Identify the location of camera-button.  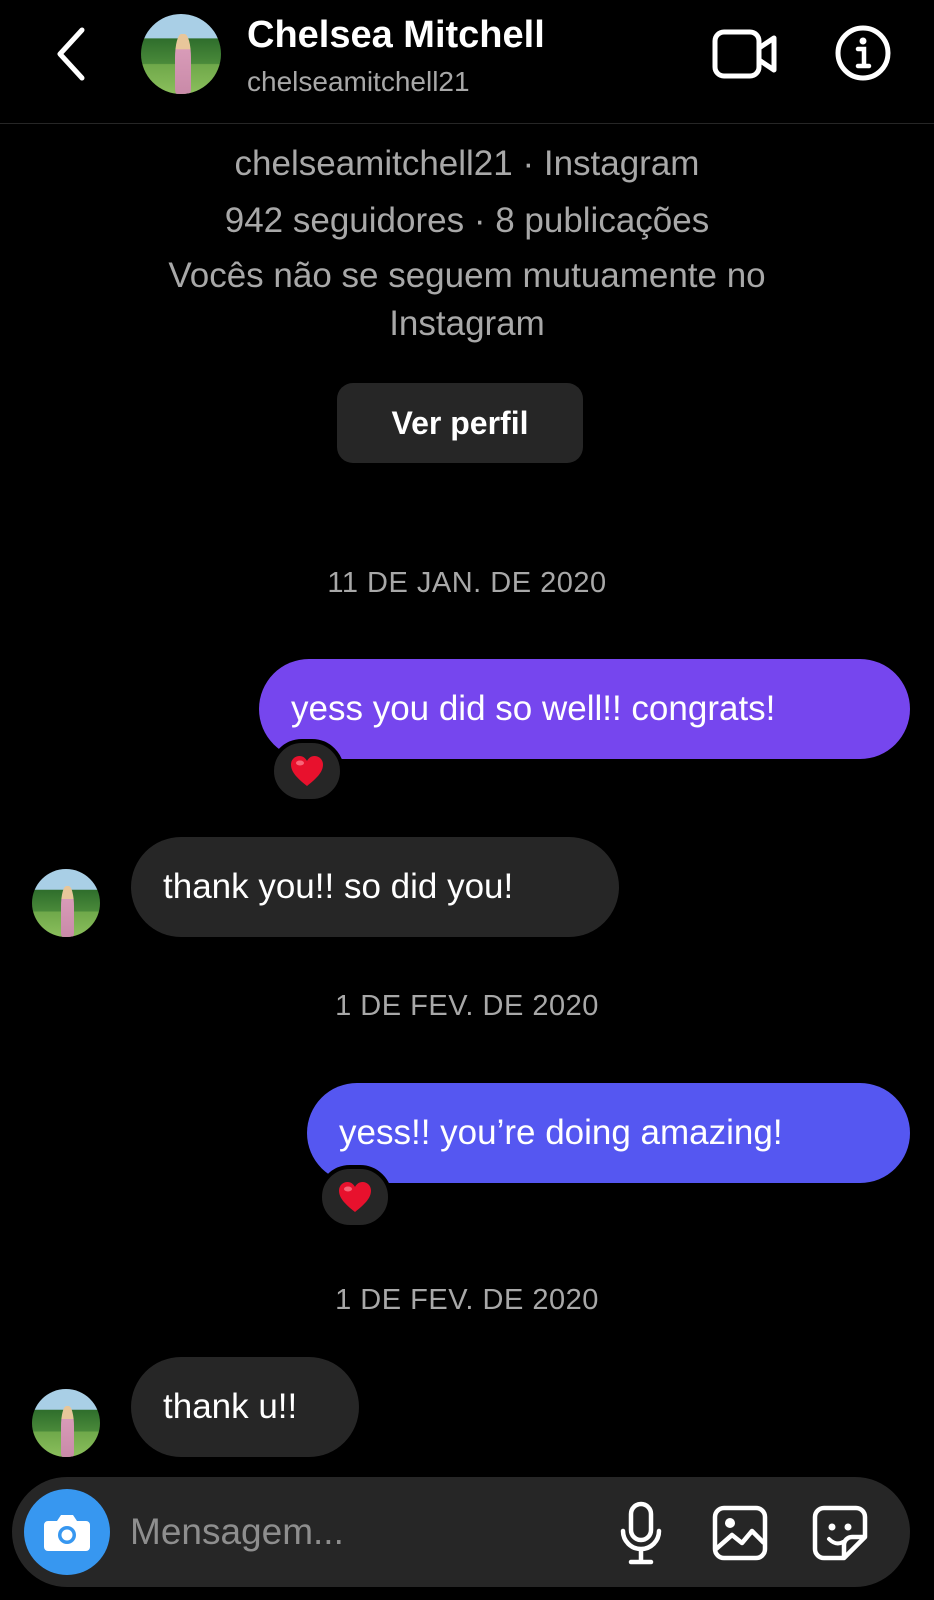
(67, 1532).